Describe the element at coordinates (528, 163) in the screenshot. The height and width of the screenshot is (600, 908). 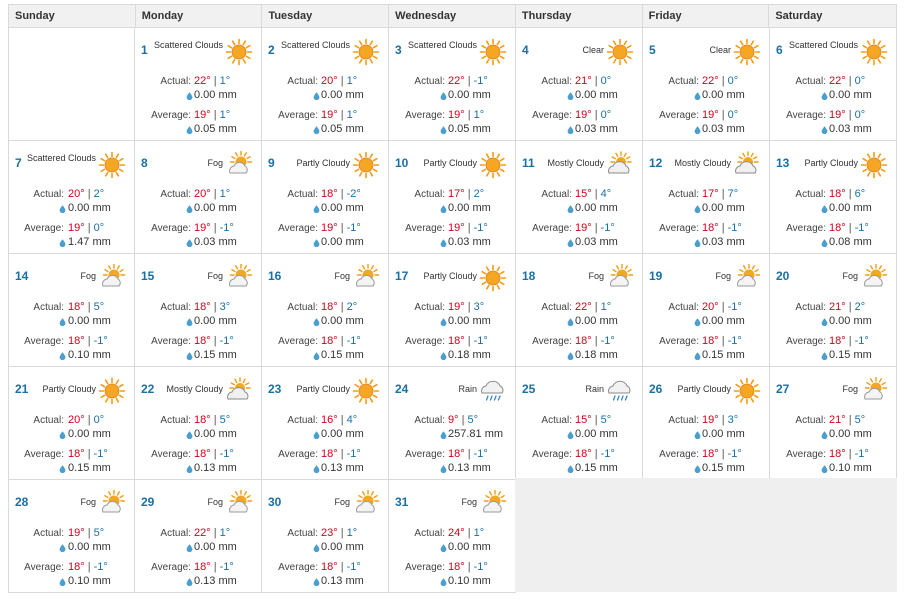
I see `day-number: 11` at that location.